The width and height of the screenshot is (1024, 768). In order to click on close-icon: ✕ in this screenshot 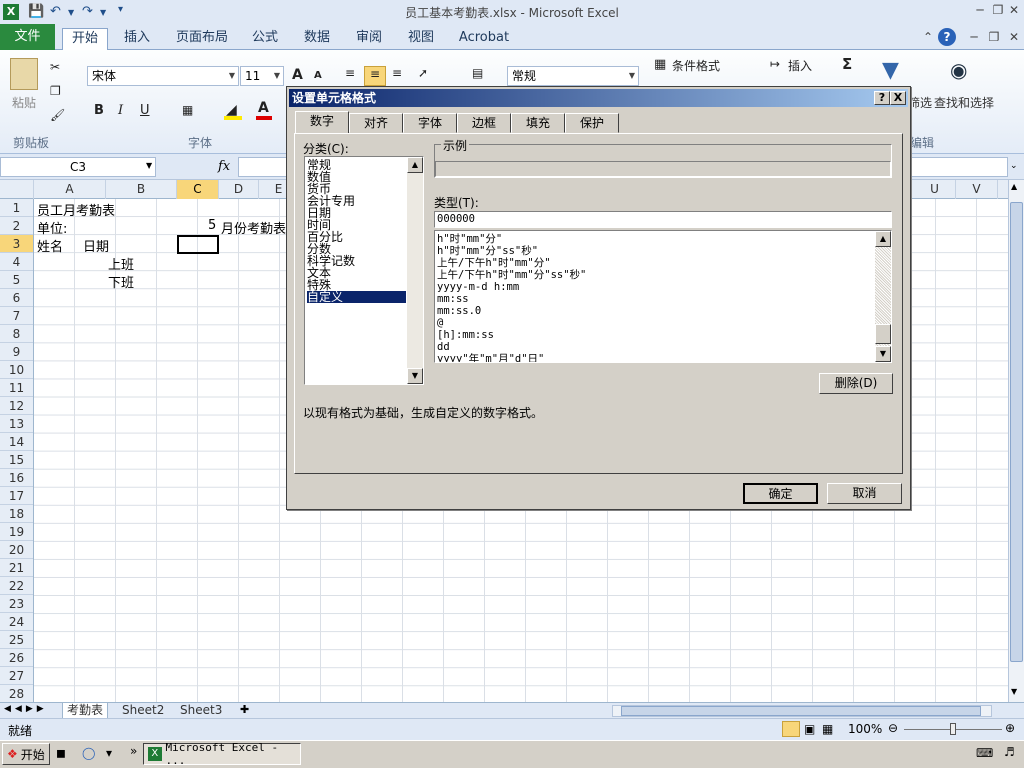, I will do `click(1014, 11)`.